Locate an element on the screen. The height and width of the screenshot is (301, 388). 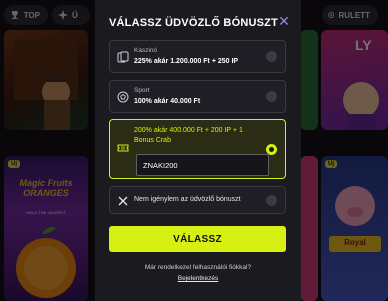
login-prompt: Már rendelkezel felhasználói fiókkal? is located at coordinates (198, 267).